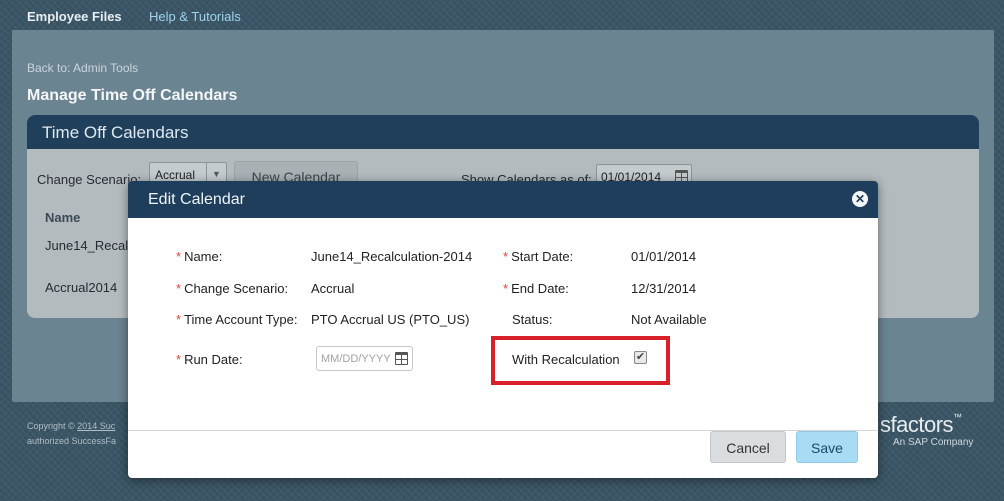  What do you see at coordinates (74, 16) in the screenshot?
I see `employee-files-menu: Employee Files` at bounding box center [74, 16].